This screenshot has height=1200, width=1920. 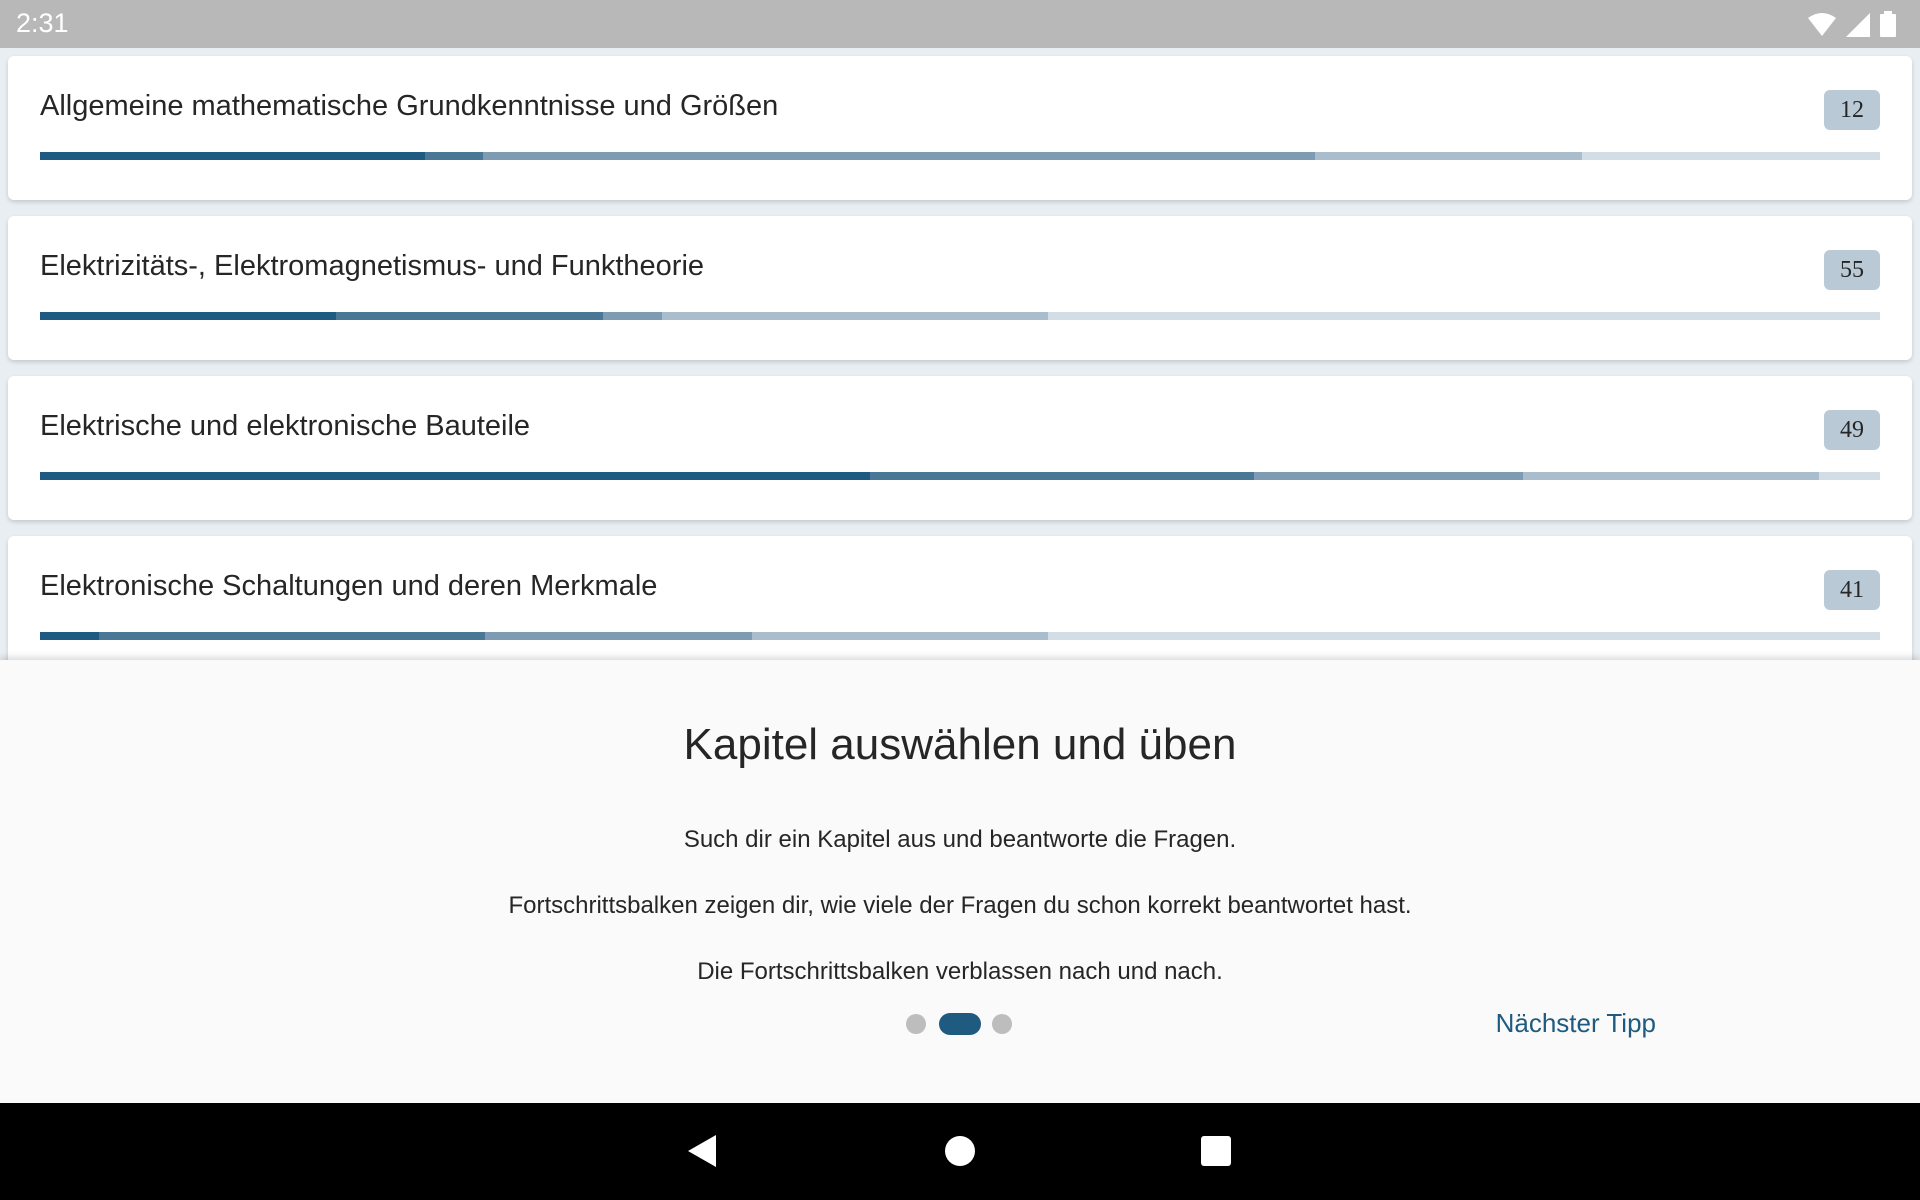 I want to click on chapter-title: Elektrische und elektronische Bauteile, so click(x=285, y=426).